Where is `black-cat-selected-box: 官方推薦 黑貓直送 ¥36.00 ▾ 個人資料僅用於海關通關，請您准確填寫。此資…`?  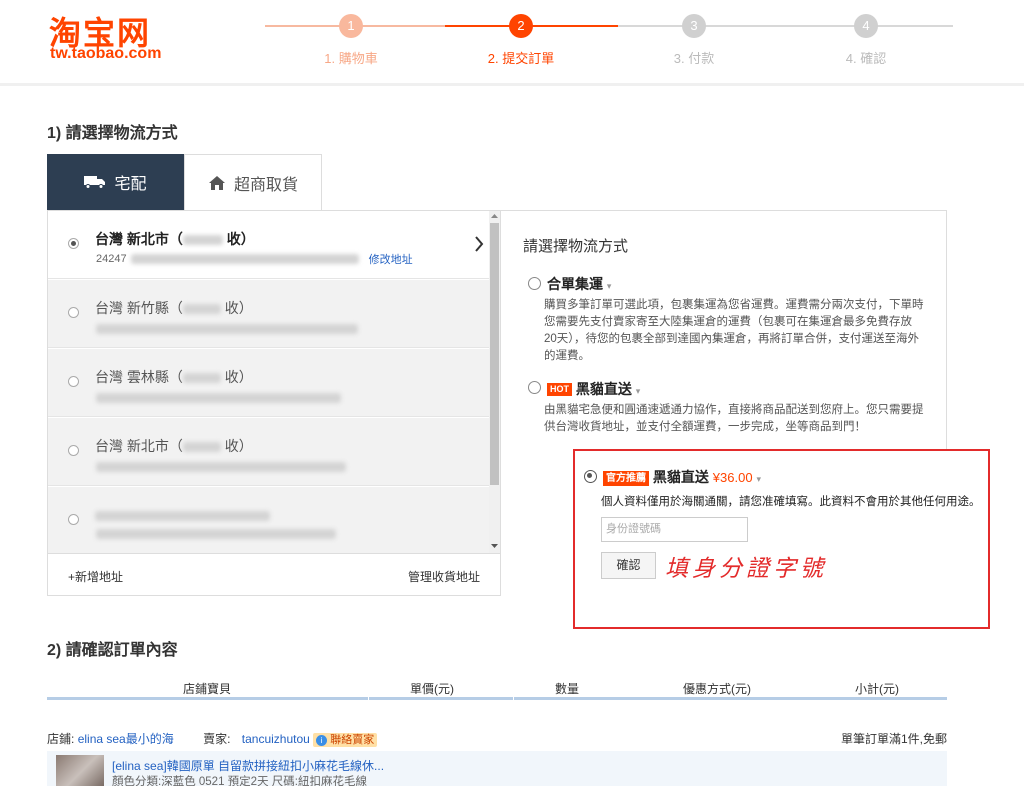
black-cat-selected-box: 官方推薦 黑貓直送 ¥36.00 ▾ 個人資料僅用於海關通關，請您准確填寫。此資… is located at coordinates (781, 539).